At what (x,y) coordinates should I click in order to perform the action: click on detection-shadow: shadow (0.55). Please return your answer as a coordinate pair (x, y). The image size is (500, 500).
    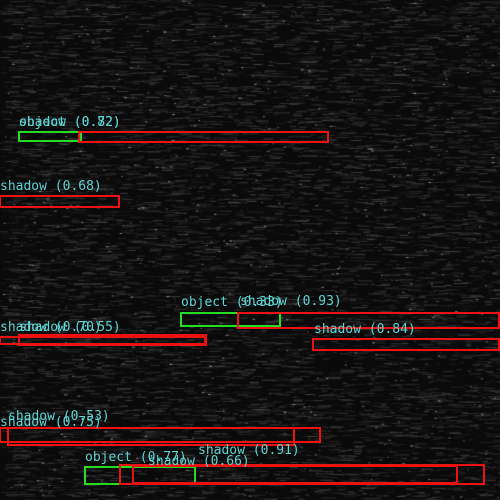
    Looking at the image, I should click on (112, 333).